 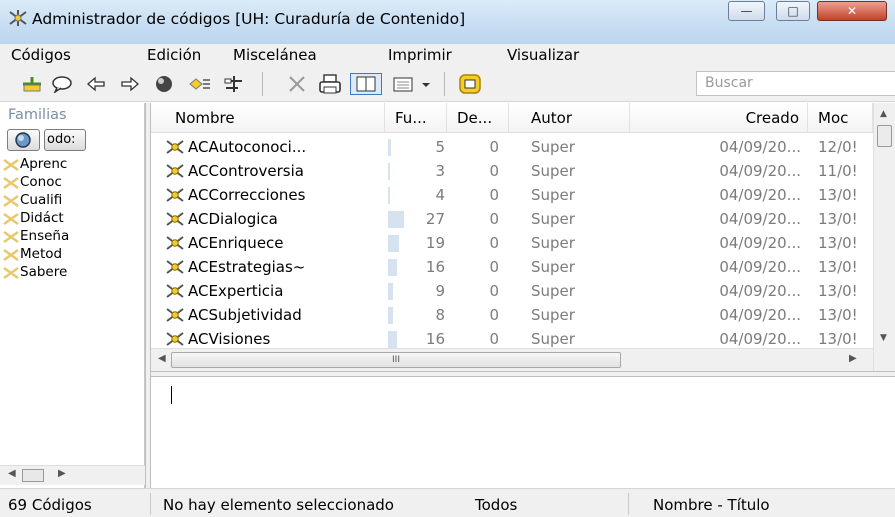 I want to click on delete-icon, so click(x=297, y=84).